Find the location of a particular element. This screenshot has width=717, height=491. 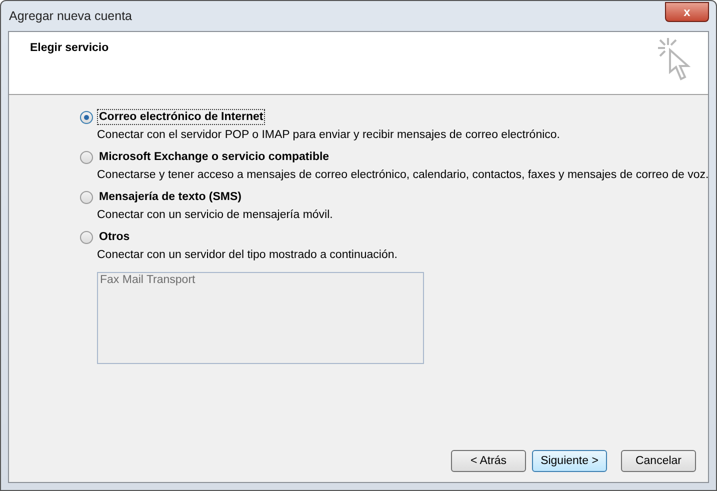

option-description: Conectar con un servidor del tipo mostrado a continuación. is located at coordinates (247, 255).